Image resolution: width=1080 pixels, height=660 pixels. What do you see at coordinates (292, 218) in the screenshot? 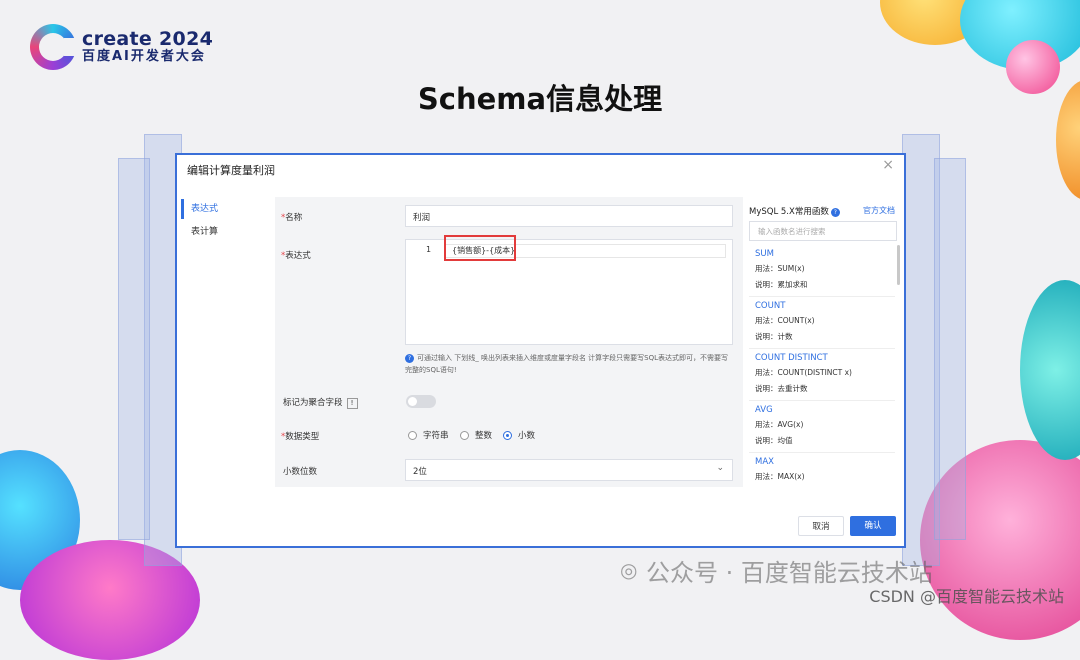
I see `name-label: *名称` at bounding box center [292, 218].